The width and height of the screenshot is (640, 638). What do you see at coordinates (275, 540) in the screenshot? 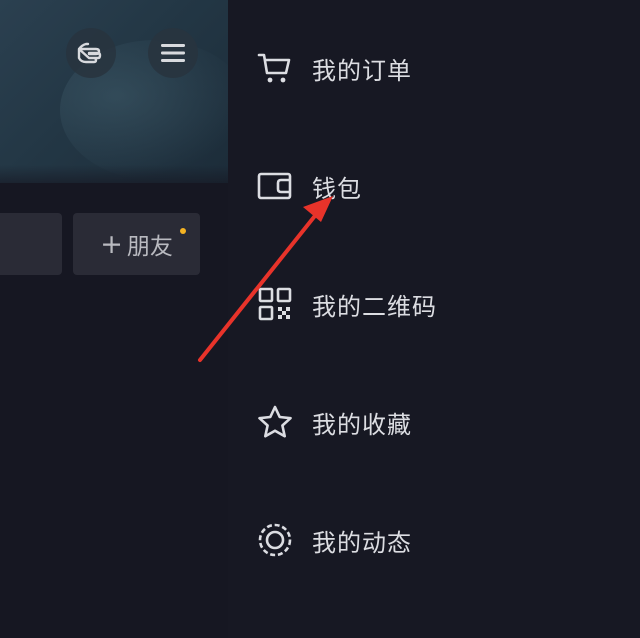
I see `moments-circle-icon` at bounding box center [275, 540].